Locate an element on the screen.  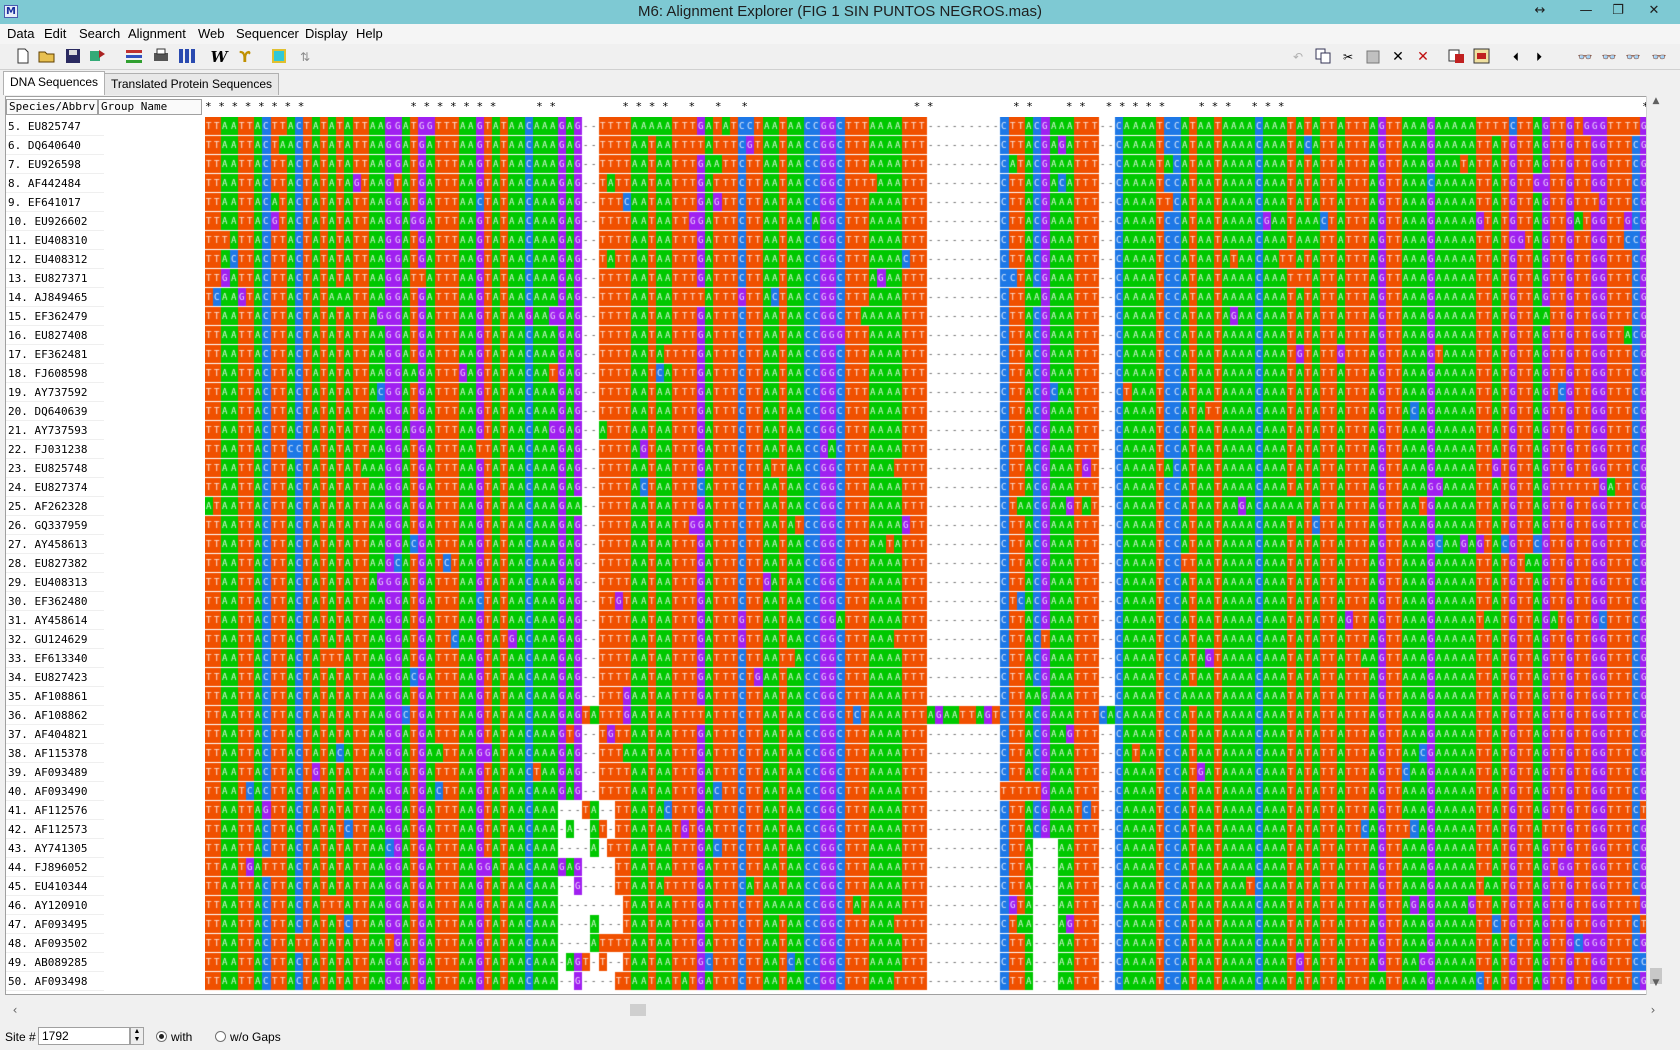
horizontal-scroll-thumb is located at coordinates (638, 1010).